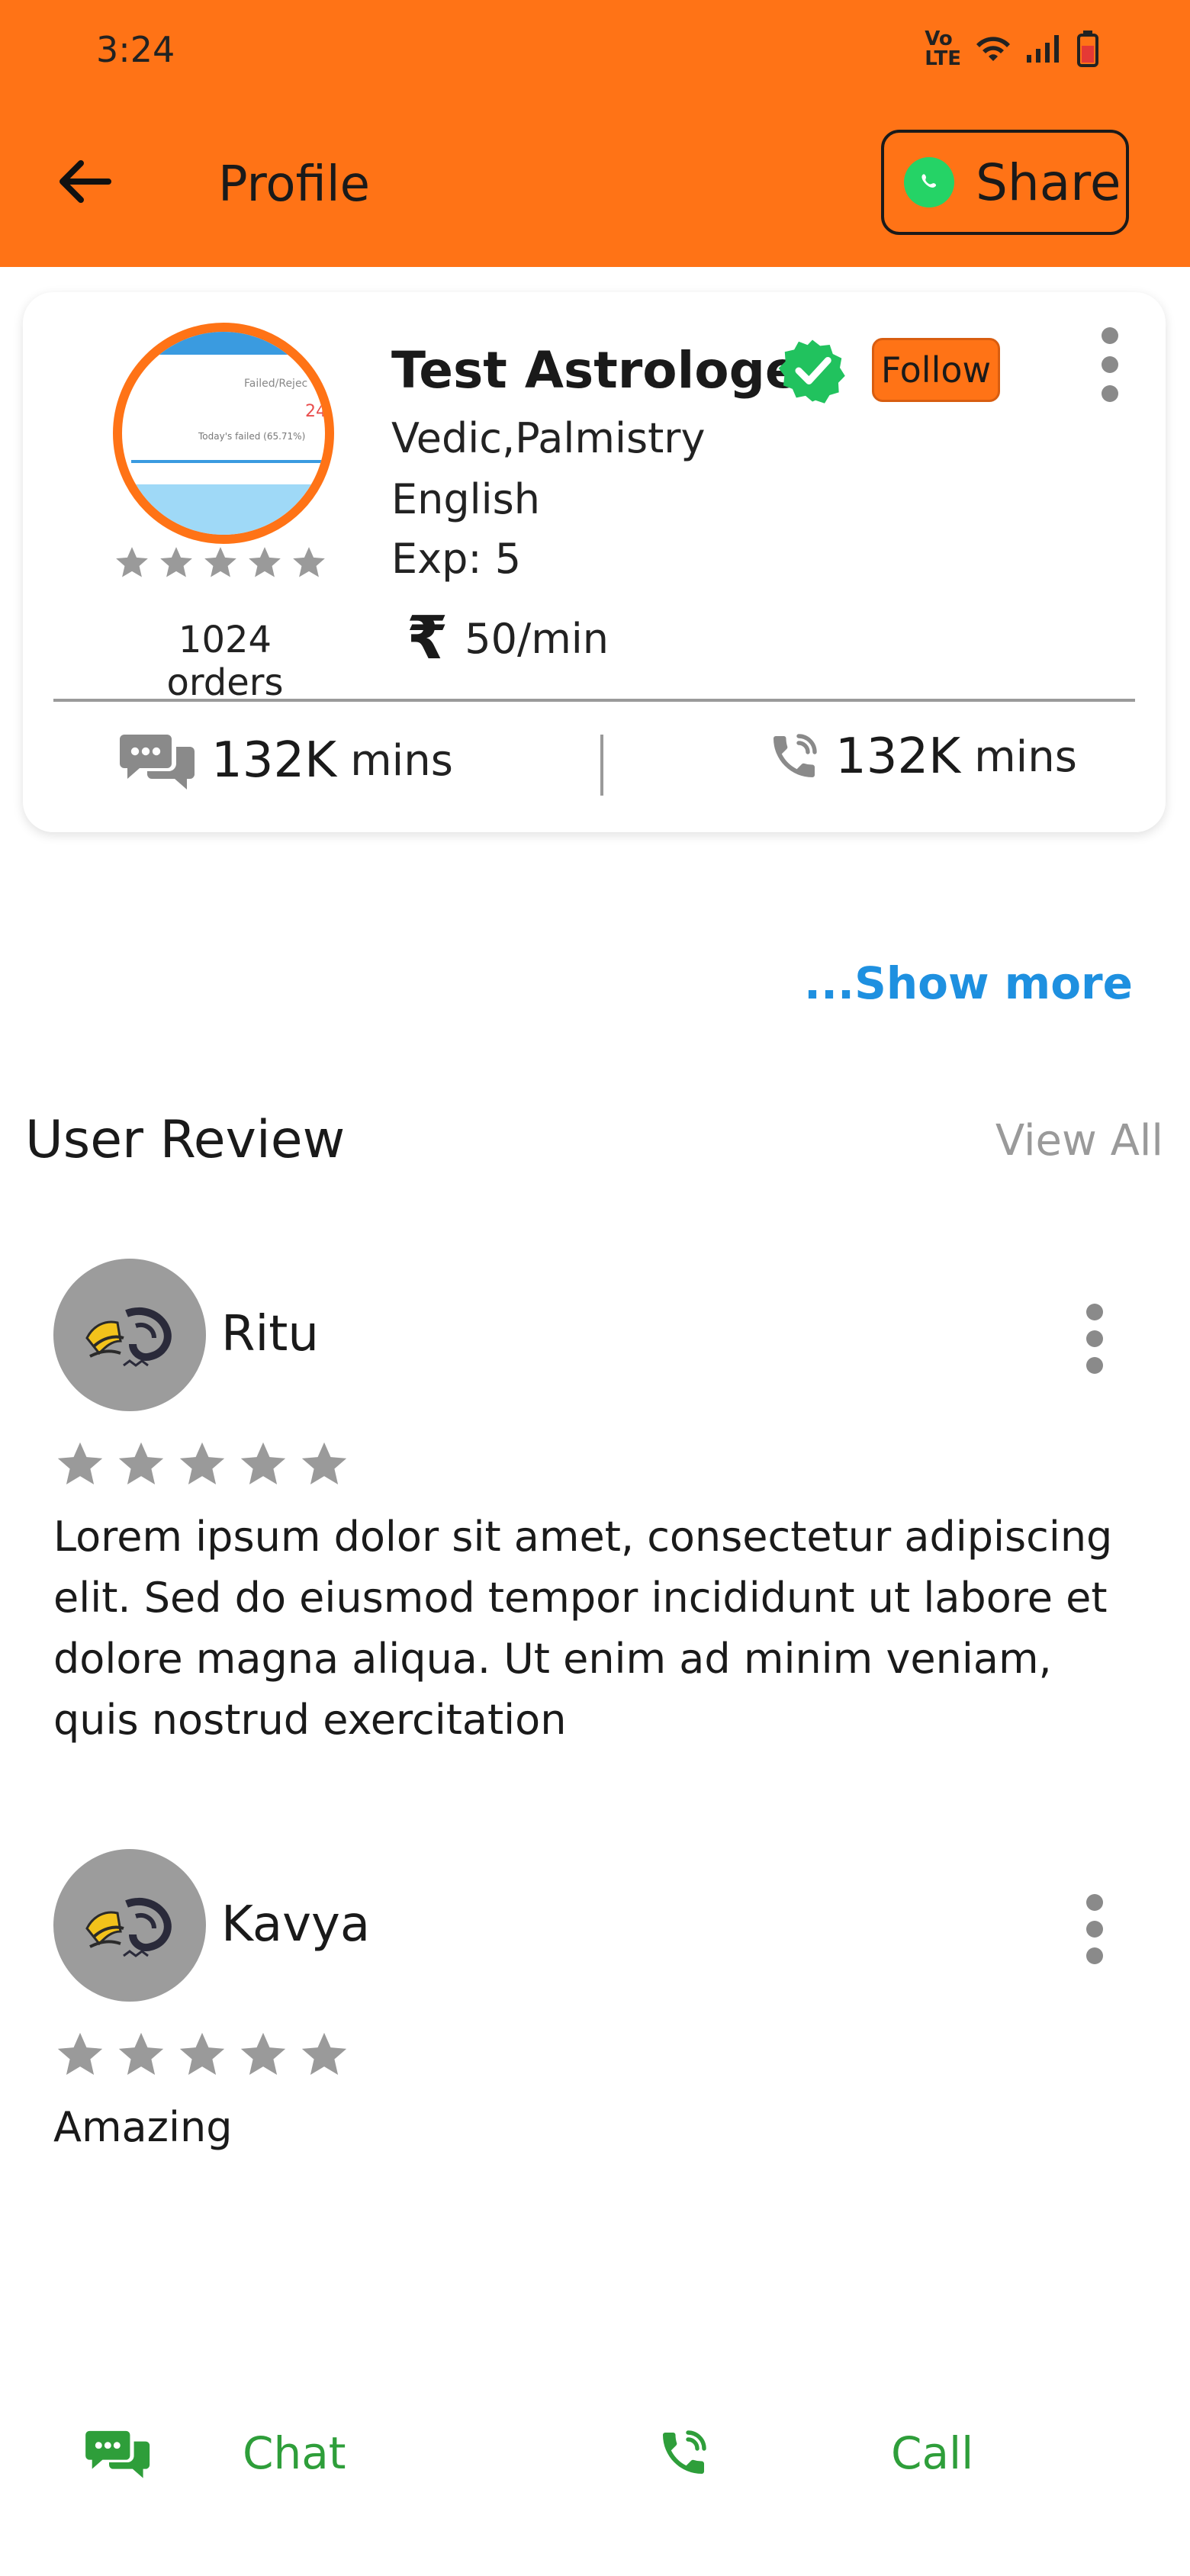 The height and width of the screenshot is (2576, 1190). I want to click on status-icons: Vo LTE, so click(1011, 49).